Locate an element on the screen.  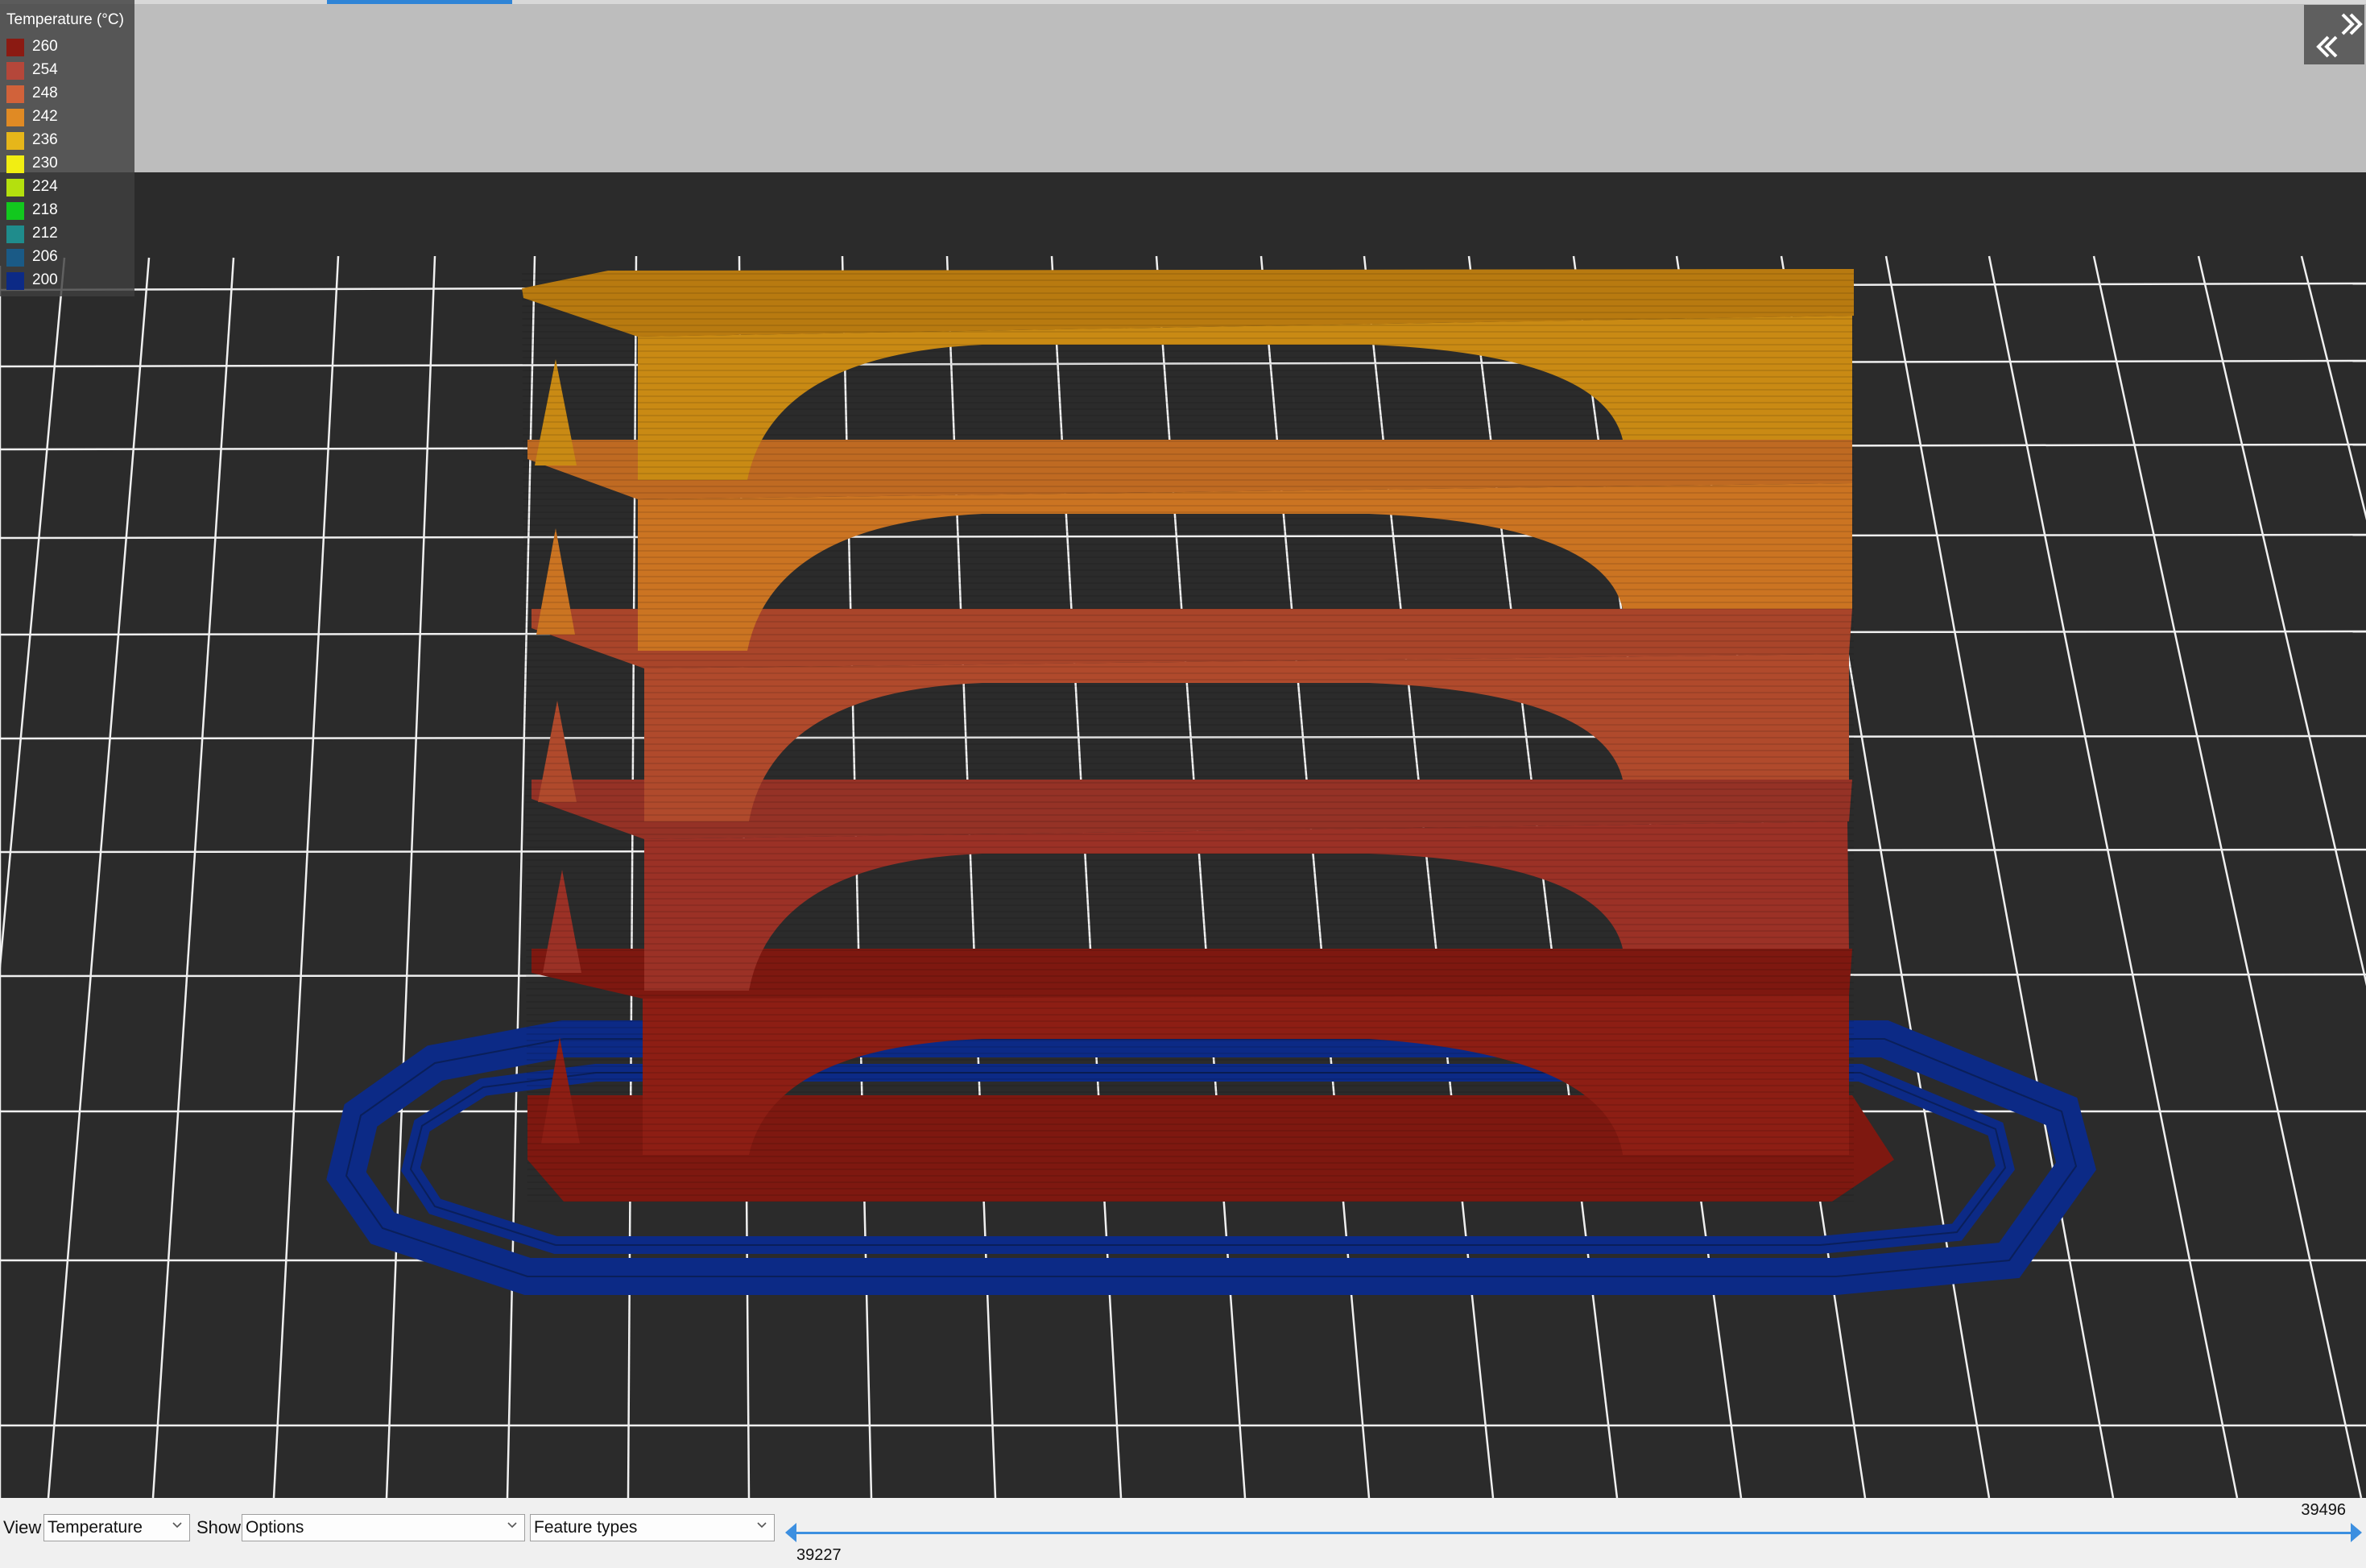
show-dropdown-value: Options is located at coordinates (275, 1527).